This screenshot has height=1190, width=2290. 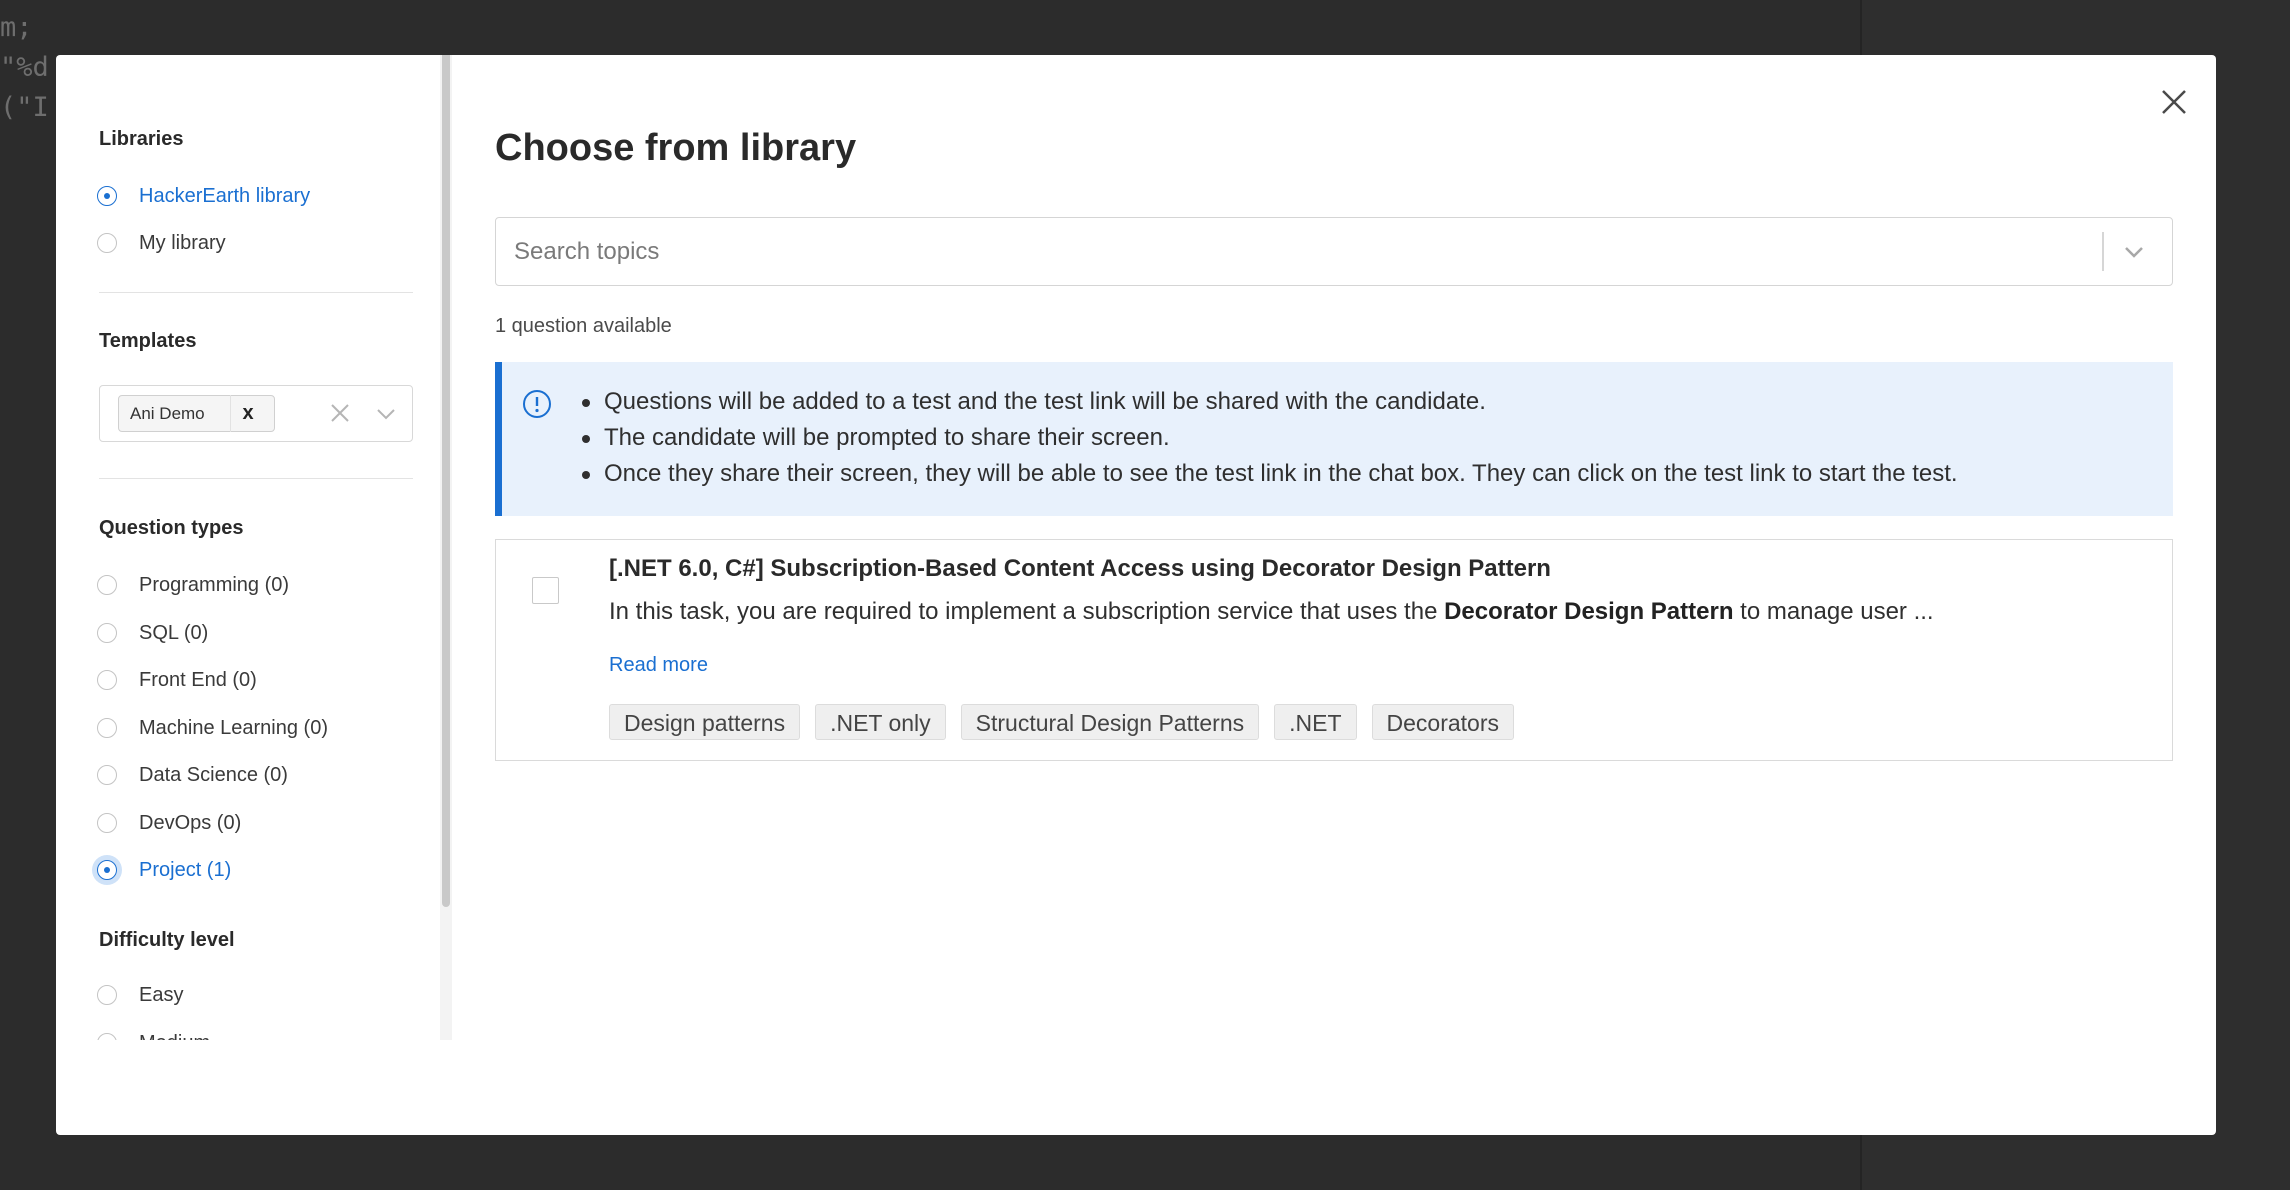 I want to click on remove-tag-button: x, so click(x=247, y=413).